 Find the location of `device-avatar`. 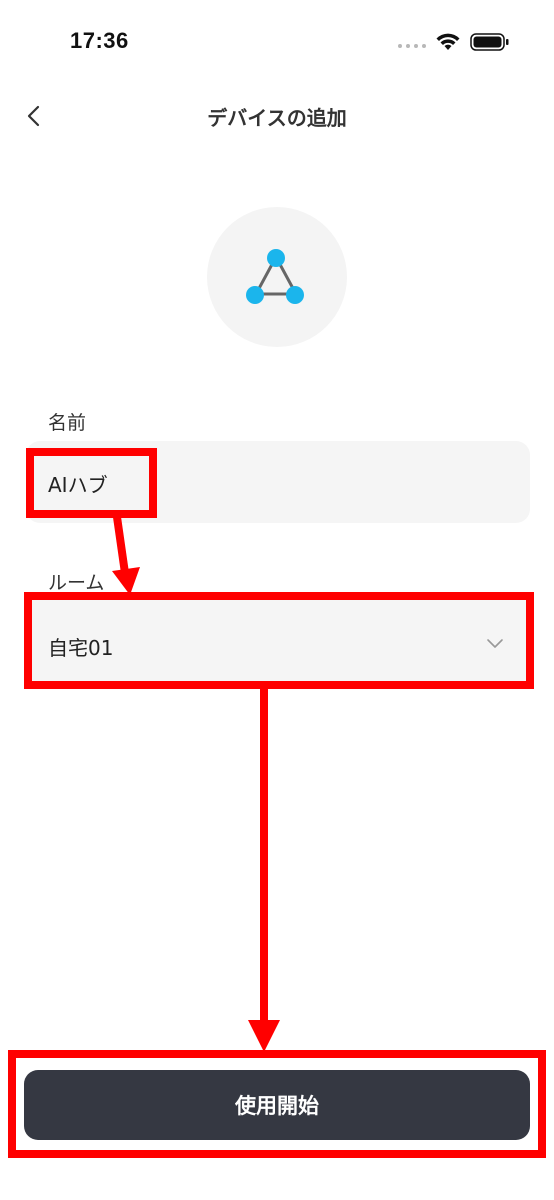

device-avatar is located at coordinates (277, 277).